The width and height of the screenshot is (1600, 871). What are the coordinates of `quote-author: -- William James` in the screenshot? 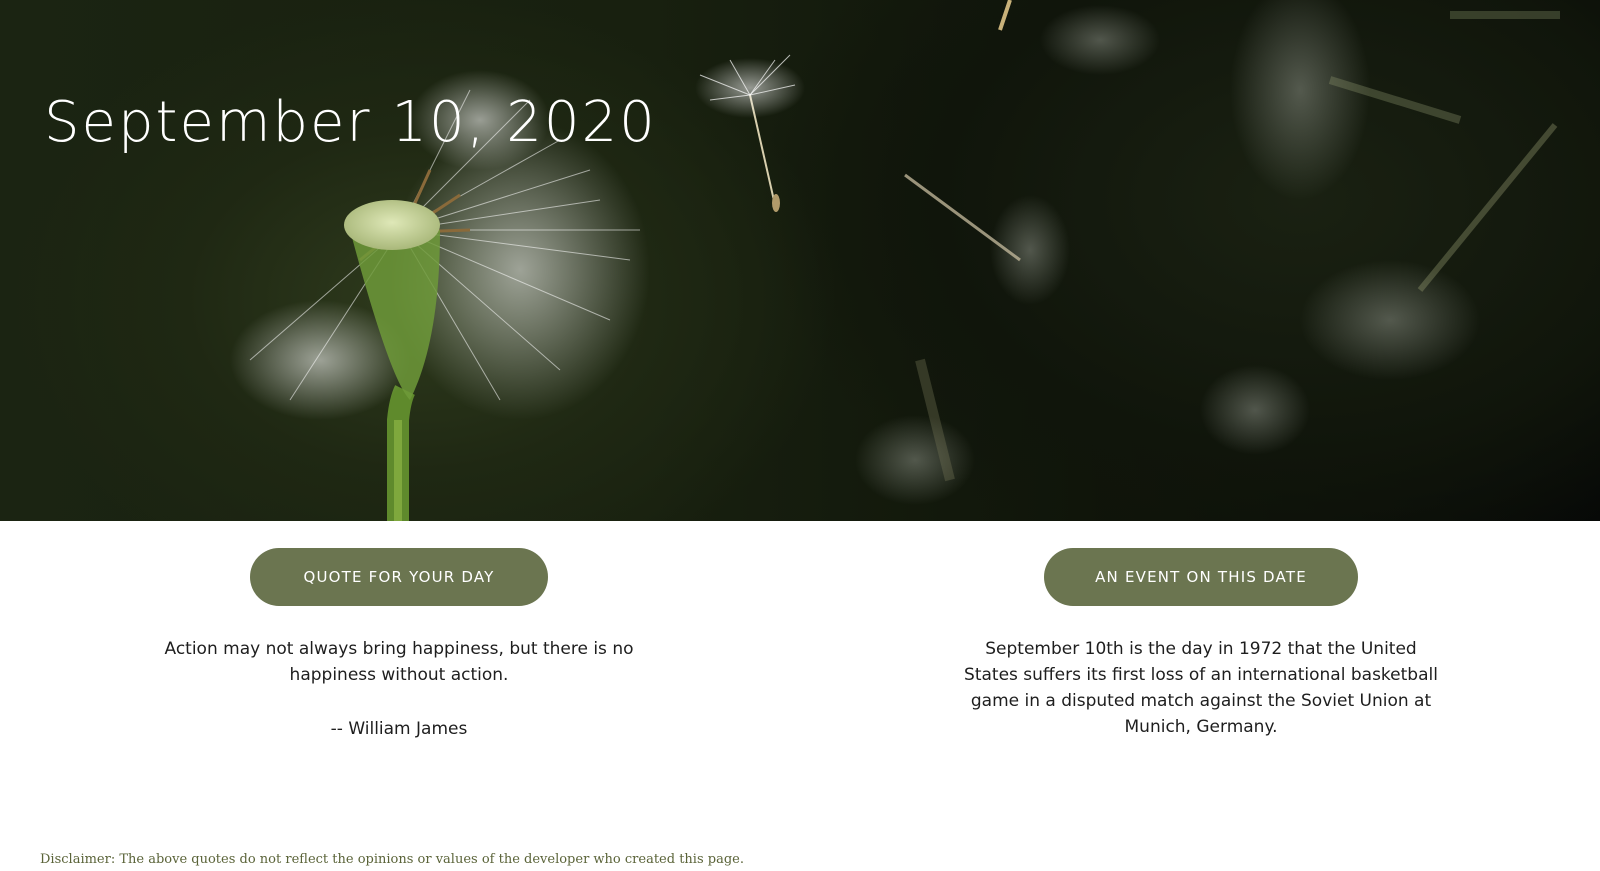 It's located at (399, 729).